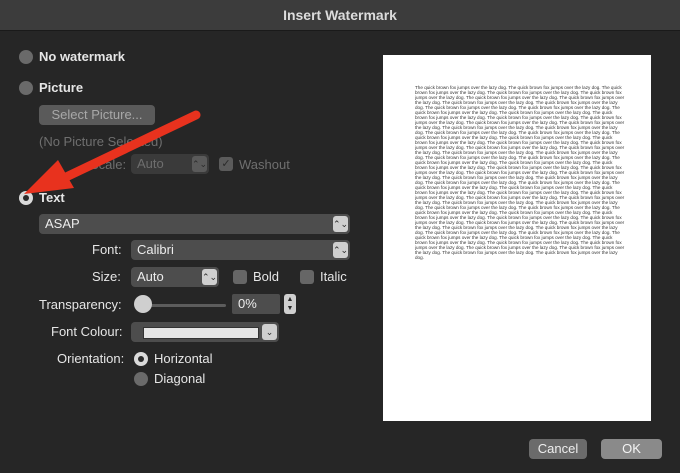 Image resolution: width=680 pixels, height=473 pixels. I want to click on red-arrow-icon, so click(112, 152).